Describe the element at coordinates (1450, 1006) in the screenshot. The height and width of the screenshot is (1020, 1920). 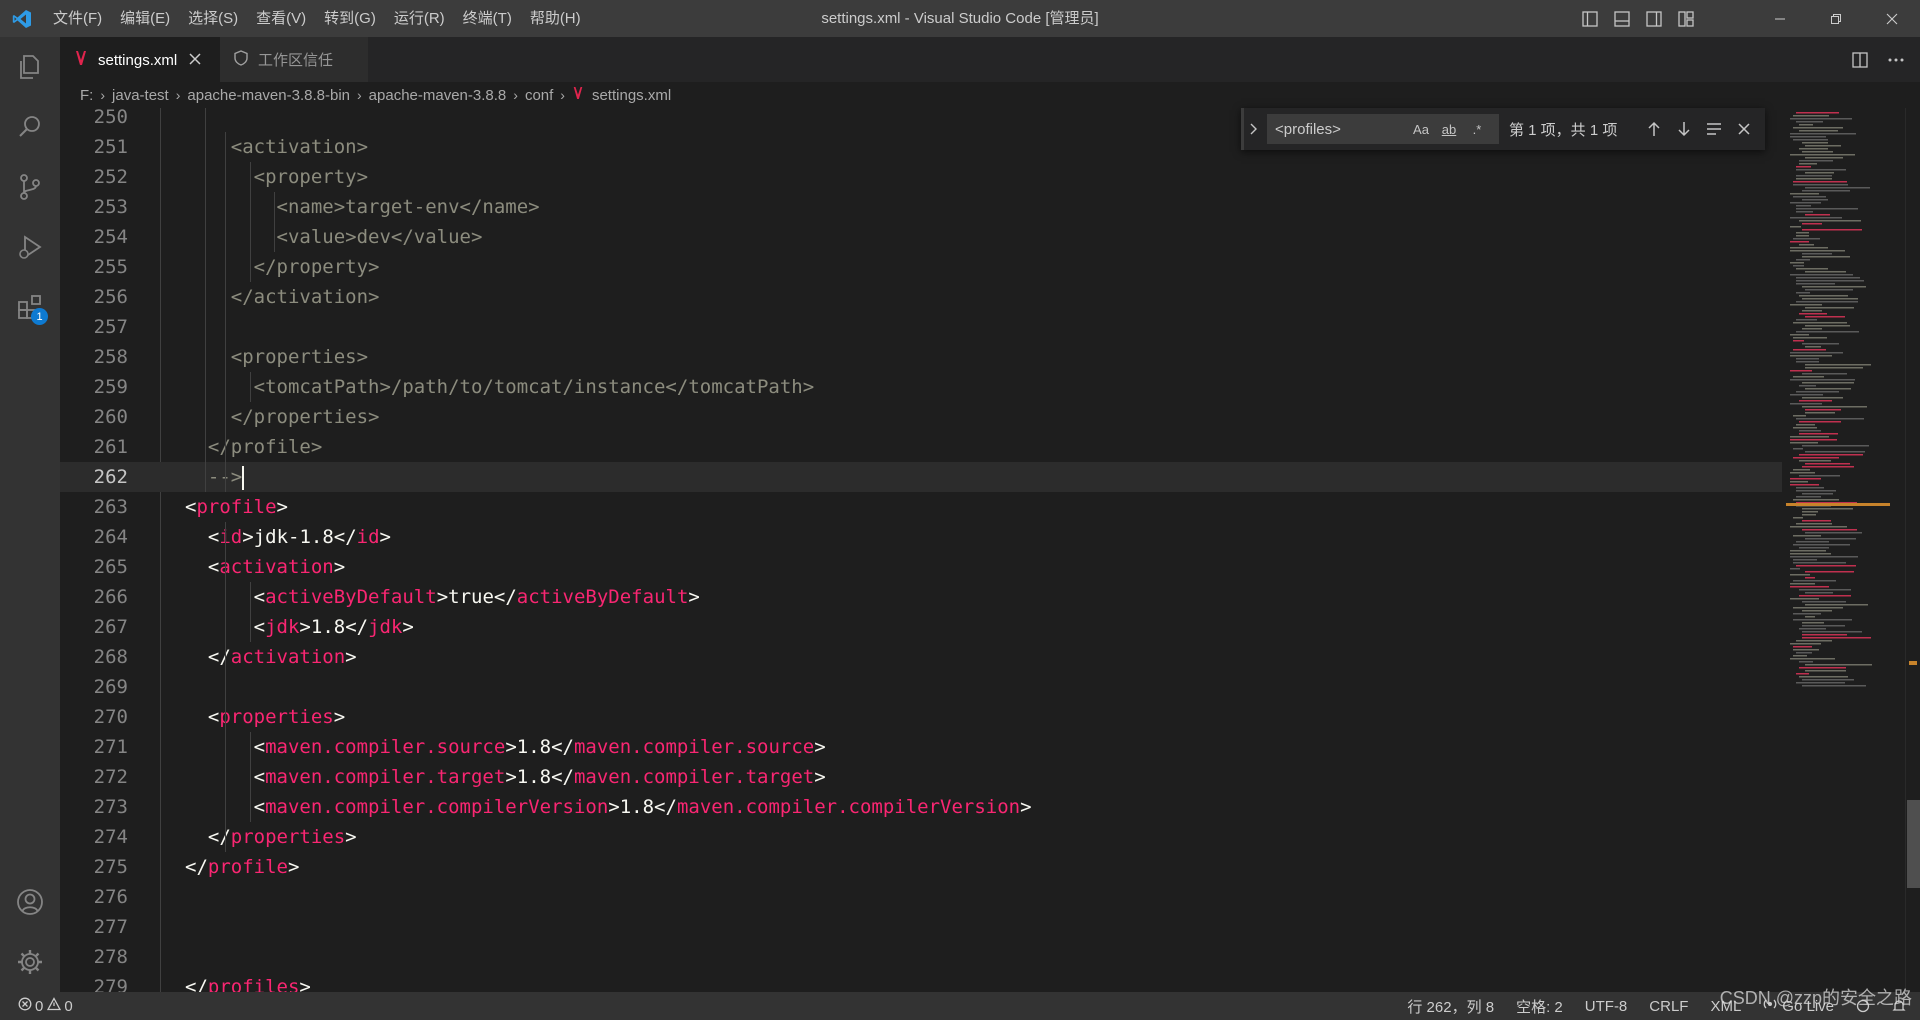
I see `cursor-position: 行 262，列 8` at that location.